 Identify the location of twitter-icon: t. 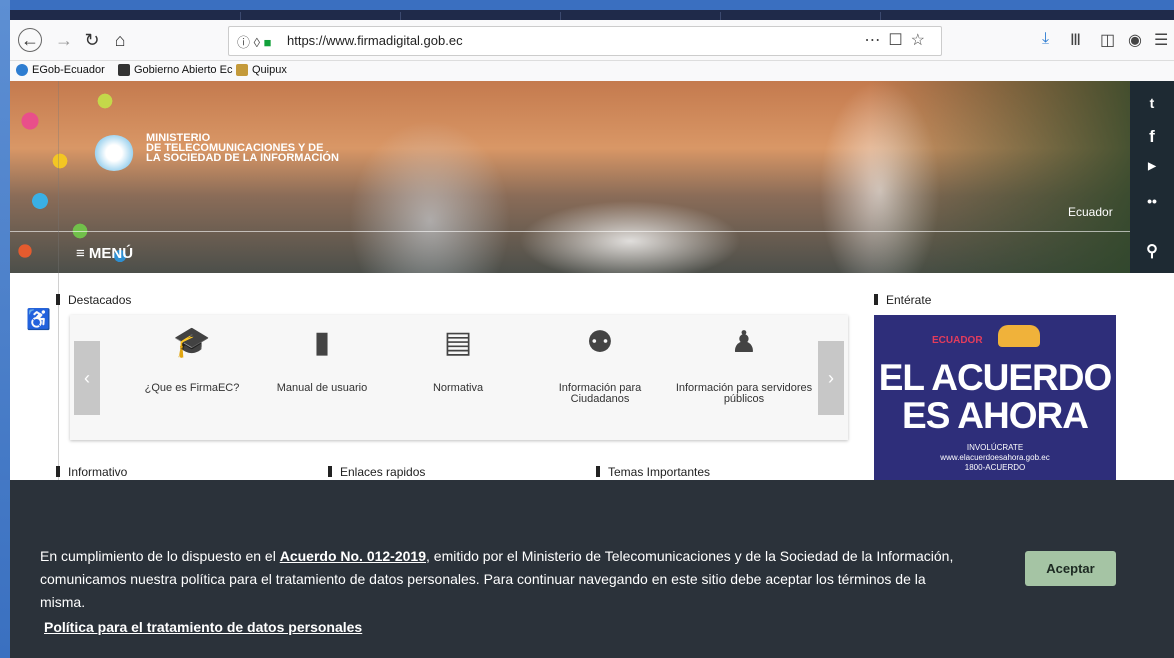
(1152, 103).